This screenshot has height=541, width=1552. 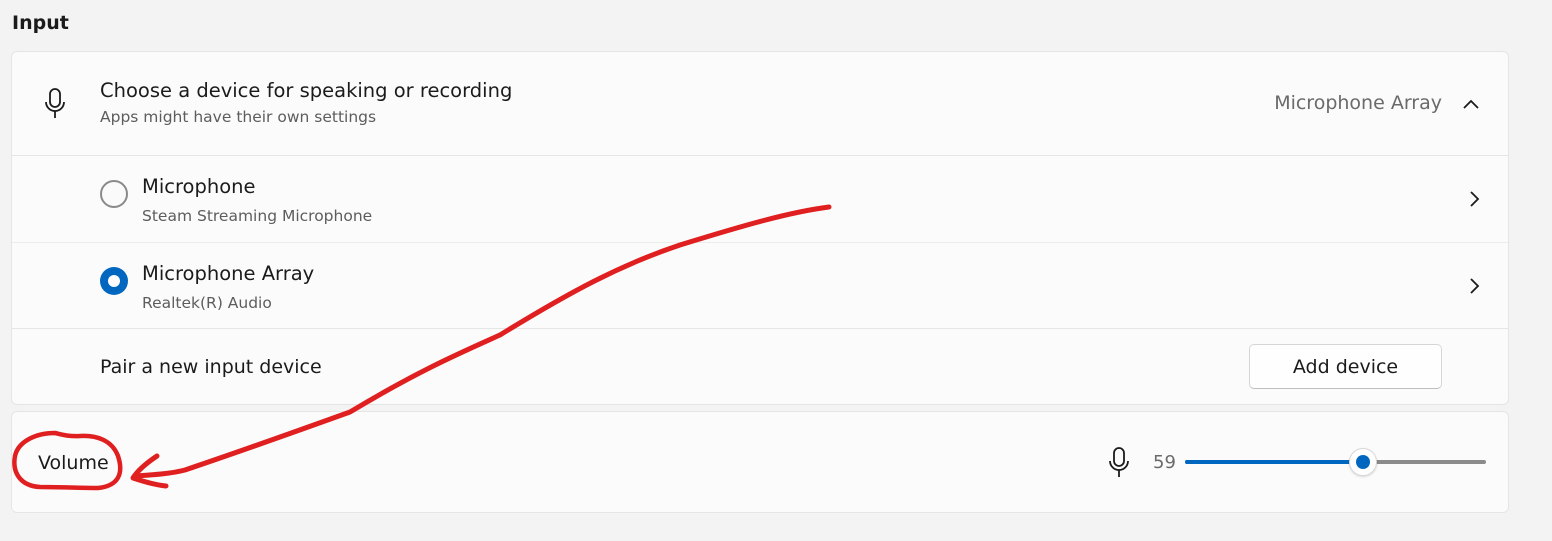 I want to click on radio-button-microphone-array, so click(x=114, y=281).